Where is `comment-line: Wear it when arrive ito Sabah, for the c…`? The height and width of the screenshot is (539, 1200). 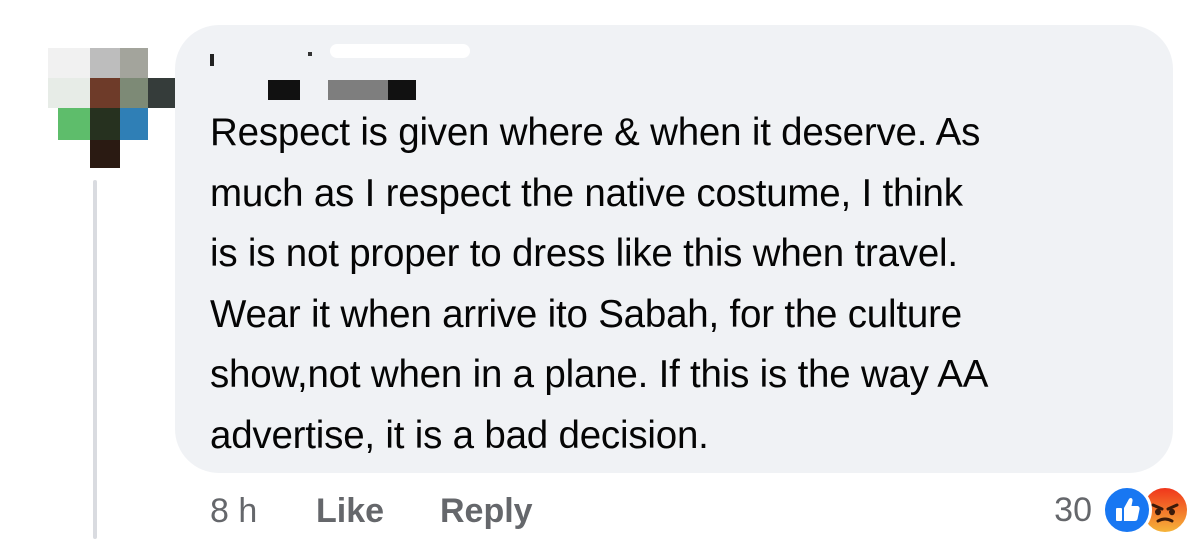
comment-line: Wear it when arrive ito Sabah, for the c… is located at coordinates (586, 314).